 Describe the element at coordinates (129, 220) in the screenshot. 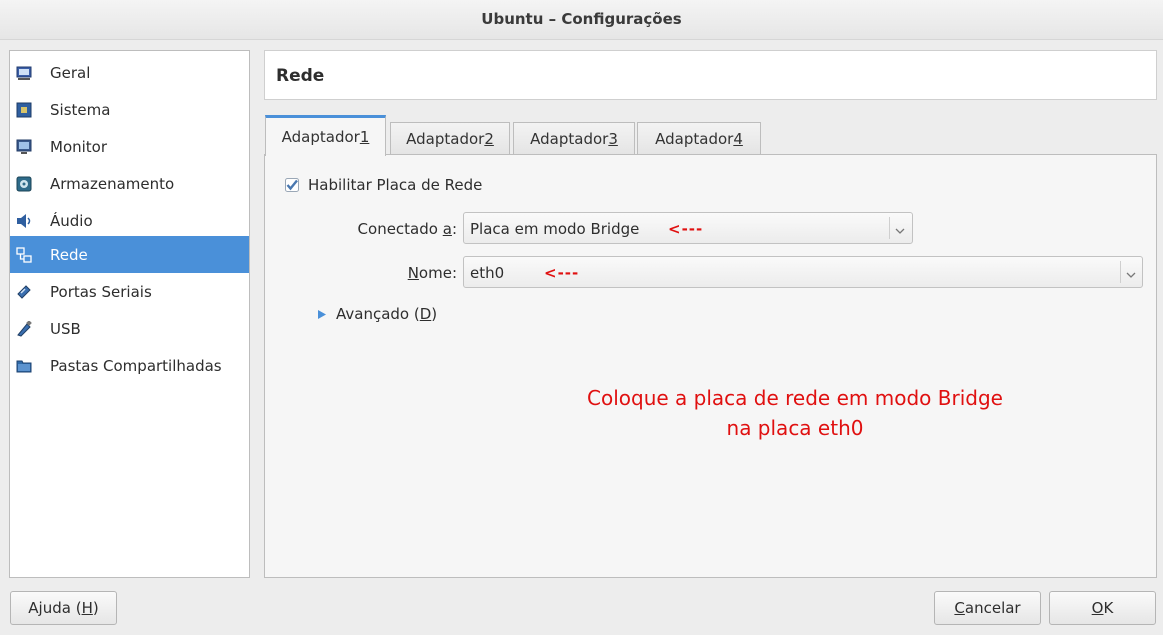

I see `sidebar-item-audio: Áudio` at that location.